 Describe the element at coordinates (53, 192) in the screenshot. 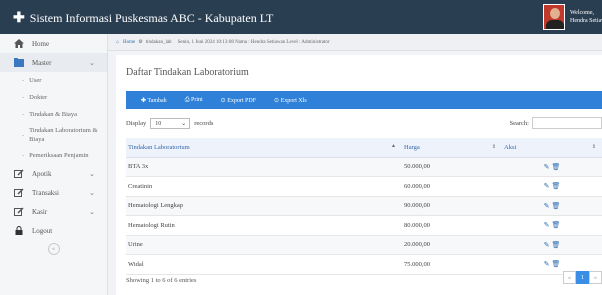

I see `sidebar-item-transaksi: Transaksi ⌄` at that location.